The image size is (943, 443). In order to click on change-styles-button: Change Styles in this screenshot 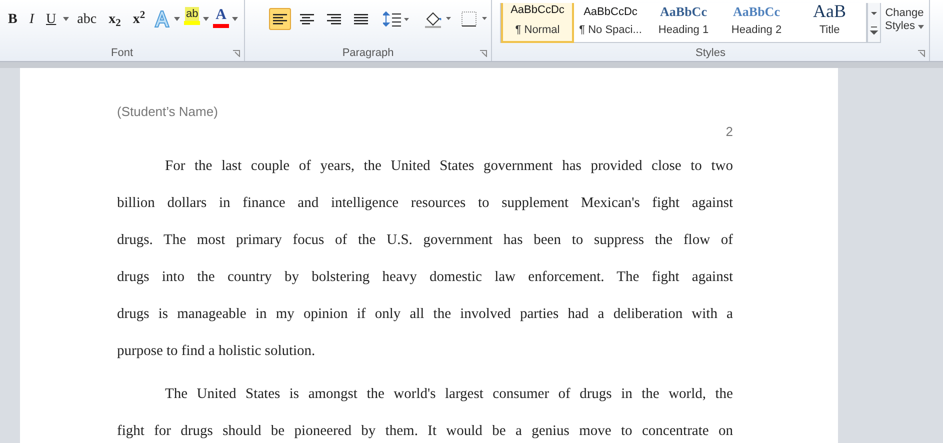, I will do `click(904, 20)`.